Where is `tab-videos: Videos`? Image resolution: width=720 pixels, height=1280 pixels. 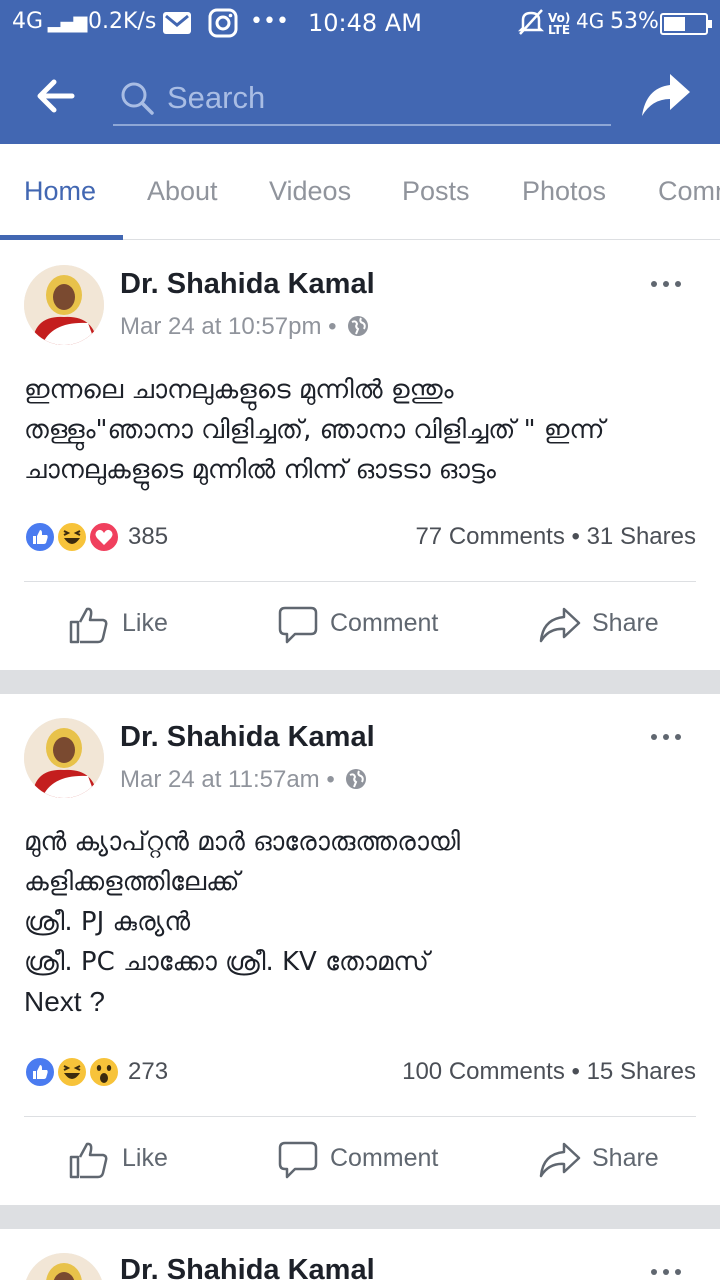 tab-videos: Videos is located at coordinates (310, 191).